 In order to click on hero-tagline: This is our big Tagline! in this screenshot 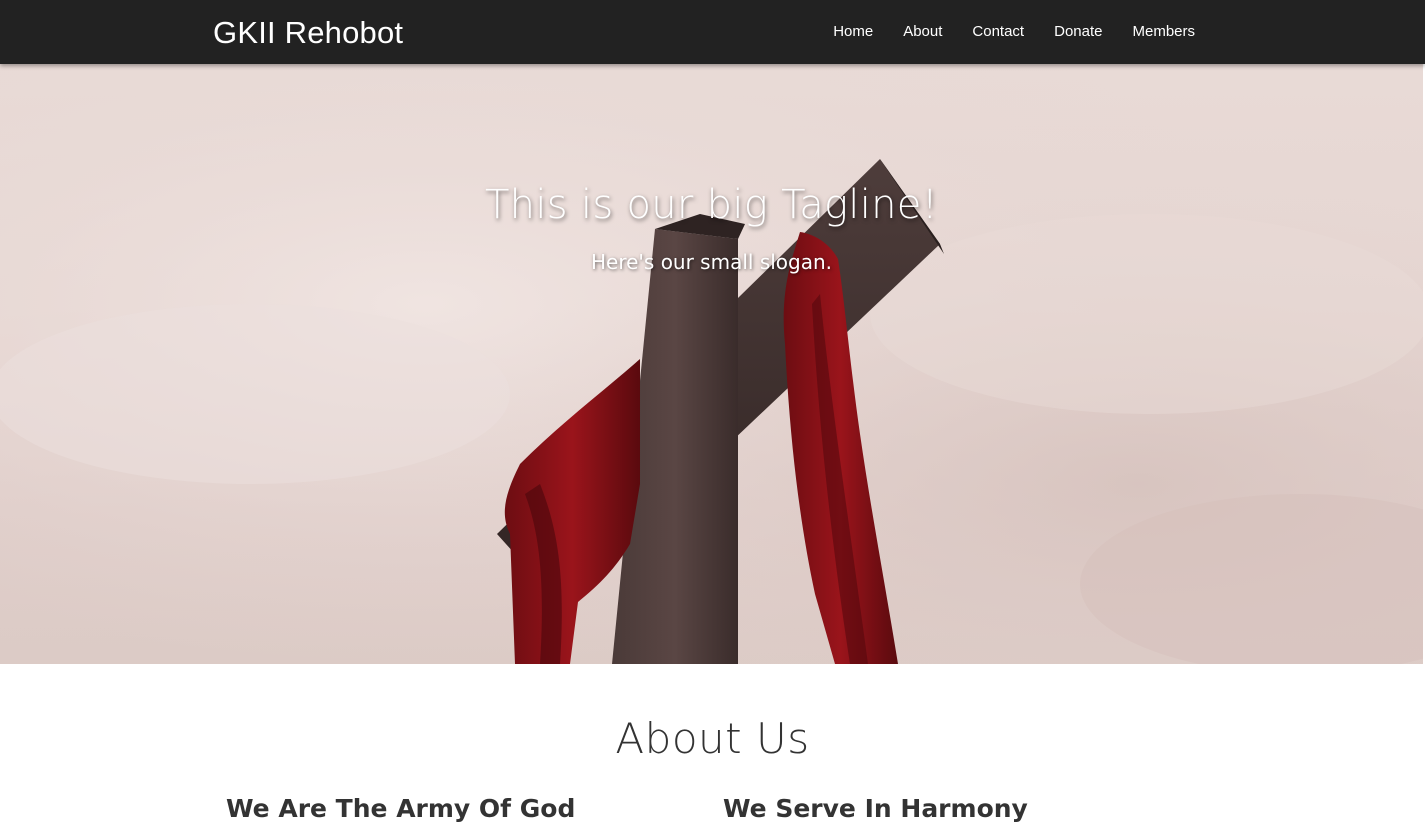, I will do `click(711, 205)`.